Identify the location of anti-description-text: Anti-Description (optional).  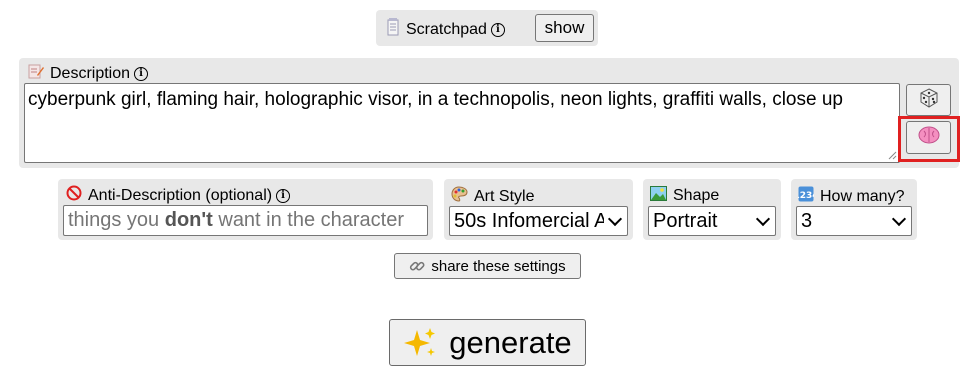
(180, 195).